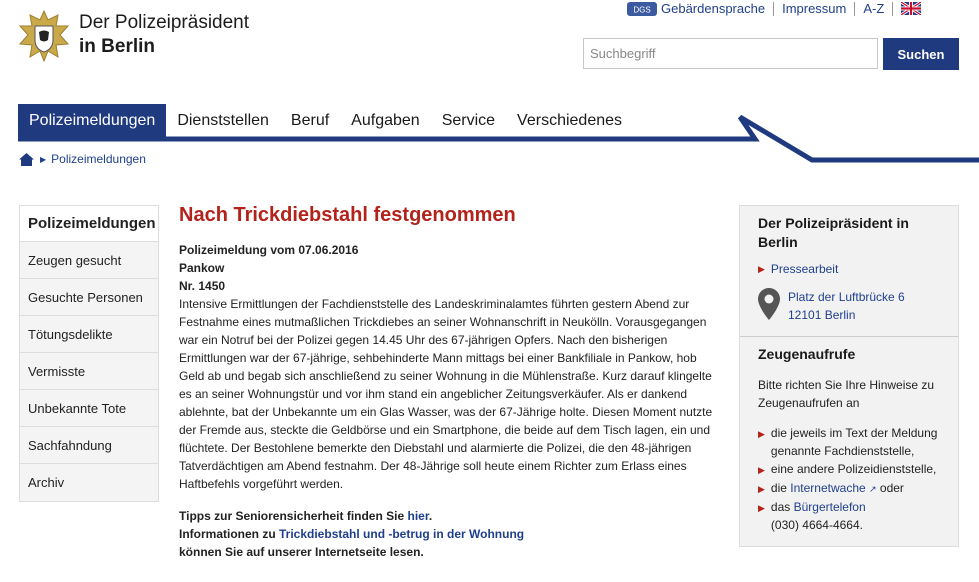  Describe the element at coordinates (780, 488) in the screenshot. I see `list-item-text: die` at that location.